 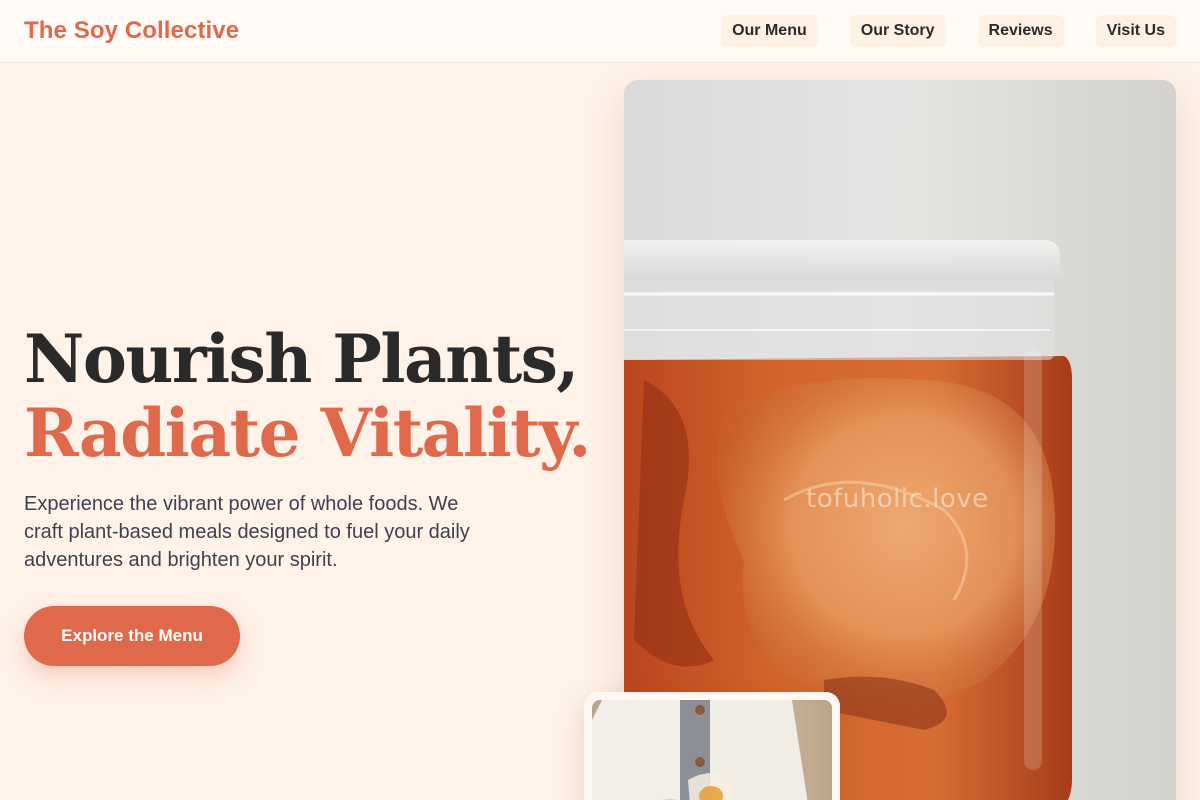 I want to click on nav-item-our-story: Our Story, so click(x=897, y=31).